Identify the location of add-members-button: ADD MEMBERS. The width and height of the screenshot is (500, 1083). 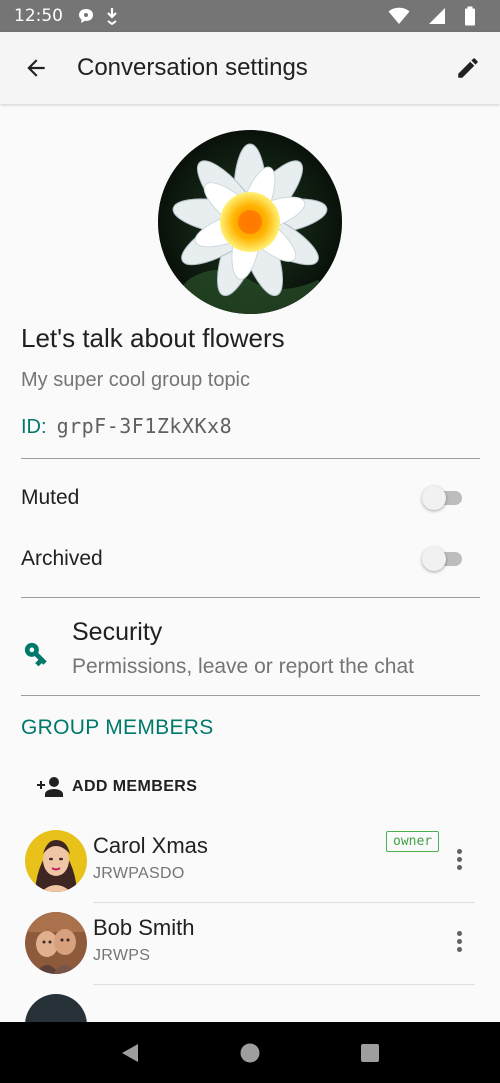
(116, 787).